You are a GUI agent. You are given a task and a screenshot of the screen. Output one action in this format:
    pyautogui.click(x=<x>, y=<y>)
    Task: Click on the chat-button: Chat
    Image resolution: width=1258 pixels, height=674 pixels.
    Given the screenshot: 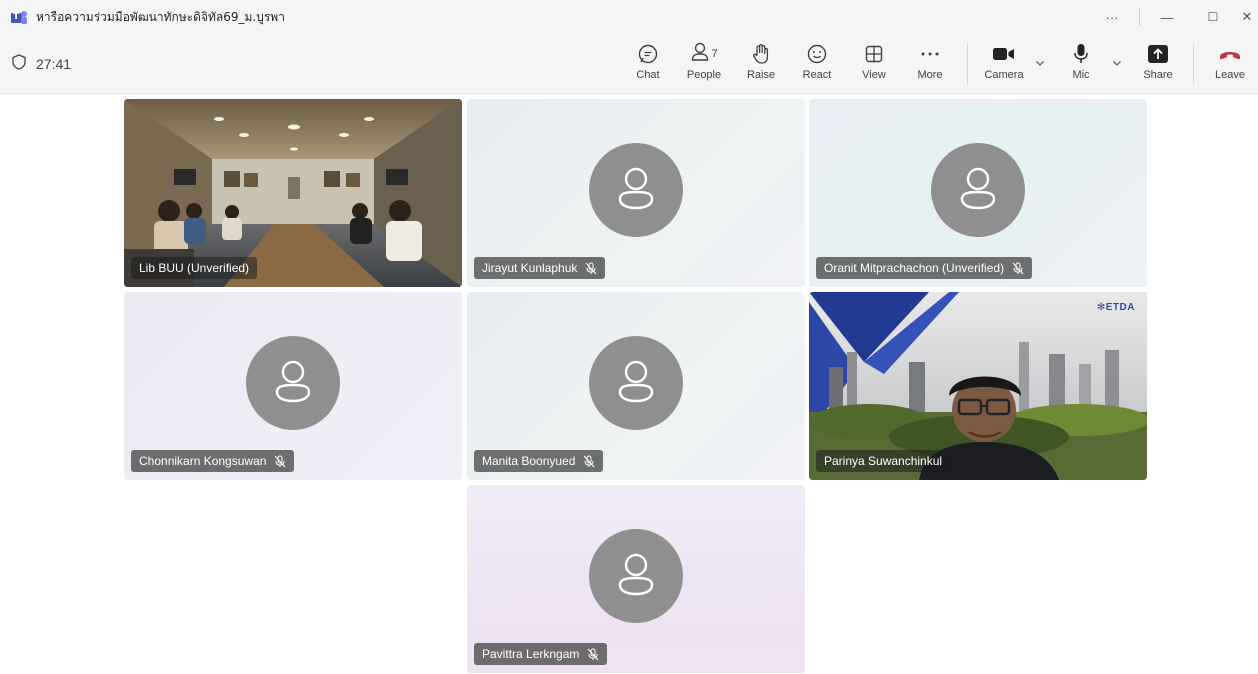 What is the action you would take?
    pyautogui.click(x=648, y=61)
    